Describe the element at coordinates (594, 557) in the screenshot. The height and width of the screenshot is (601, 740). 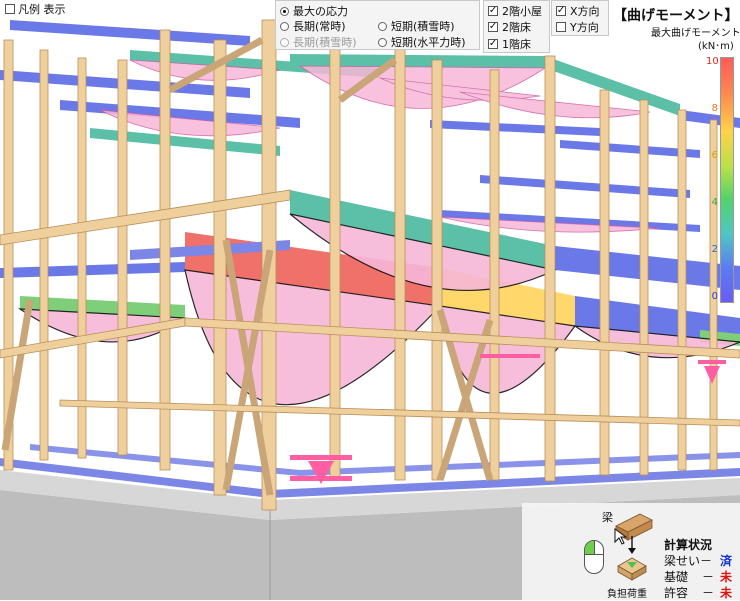
I see `mouse-icon` at that location.